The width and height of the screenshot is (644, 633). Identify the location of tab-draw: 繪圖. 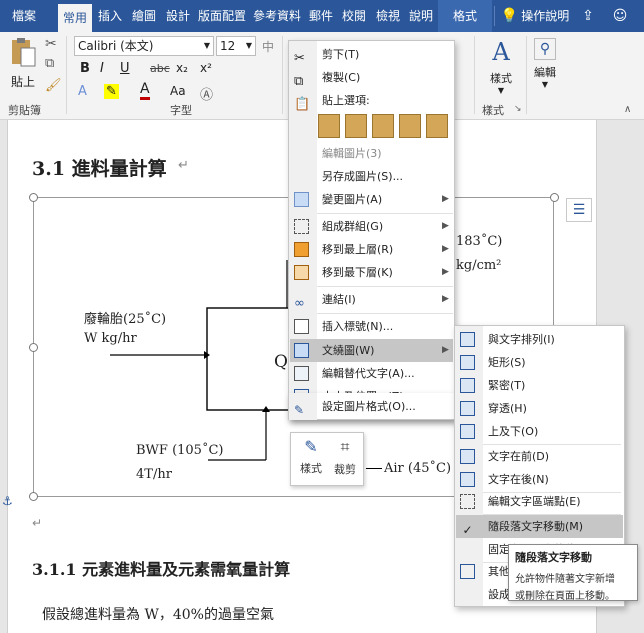
(144, 16).